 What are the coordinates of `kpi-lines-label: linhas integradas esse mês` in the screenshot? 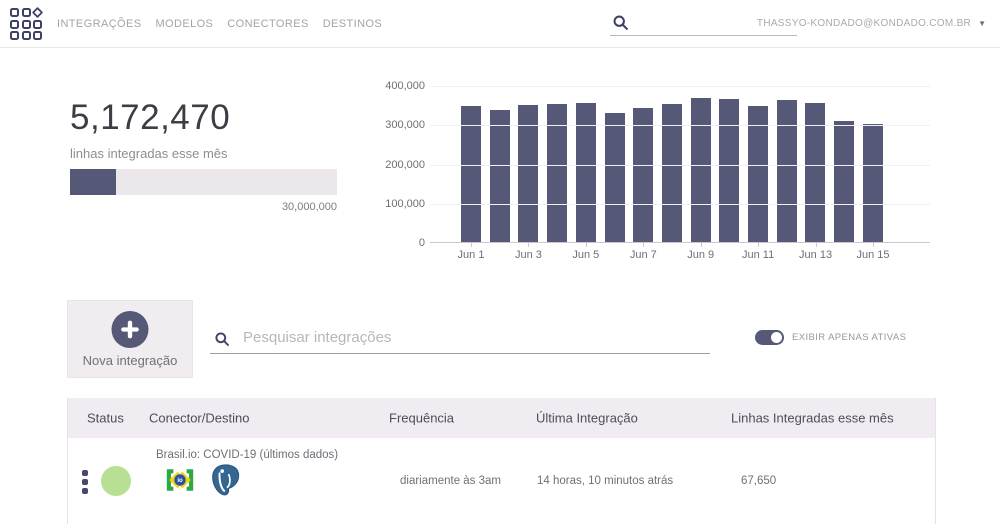 It's located at (149, 153).